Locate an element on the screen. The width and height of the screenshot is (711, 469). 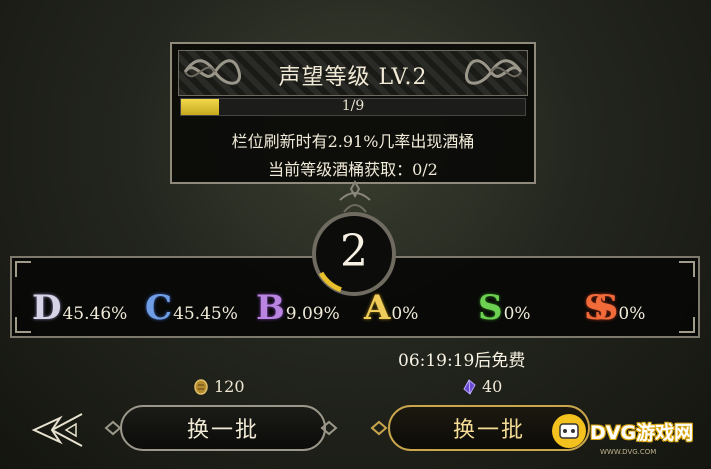
gem-cost: 40 is located at coordinates (482, 386).